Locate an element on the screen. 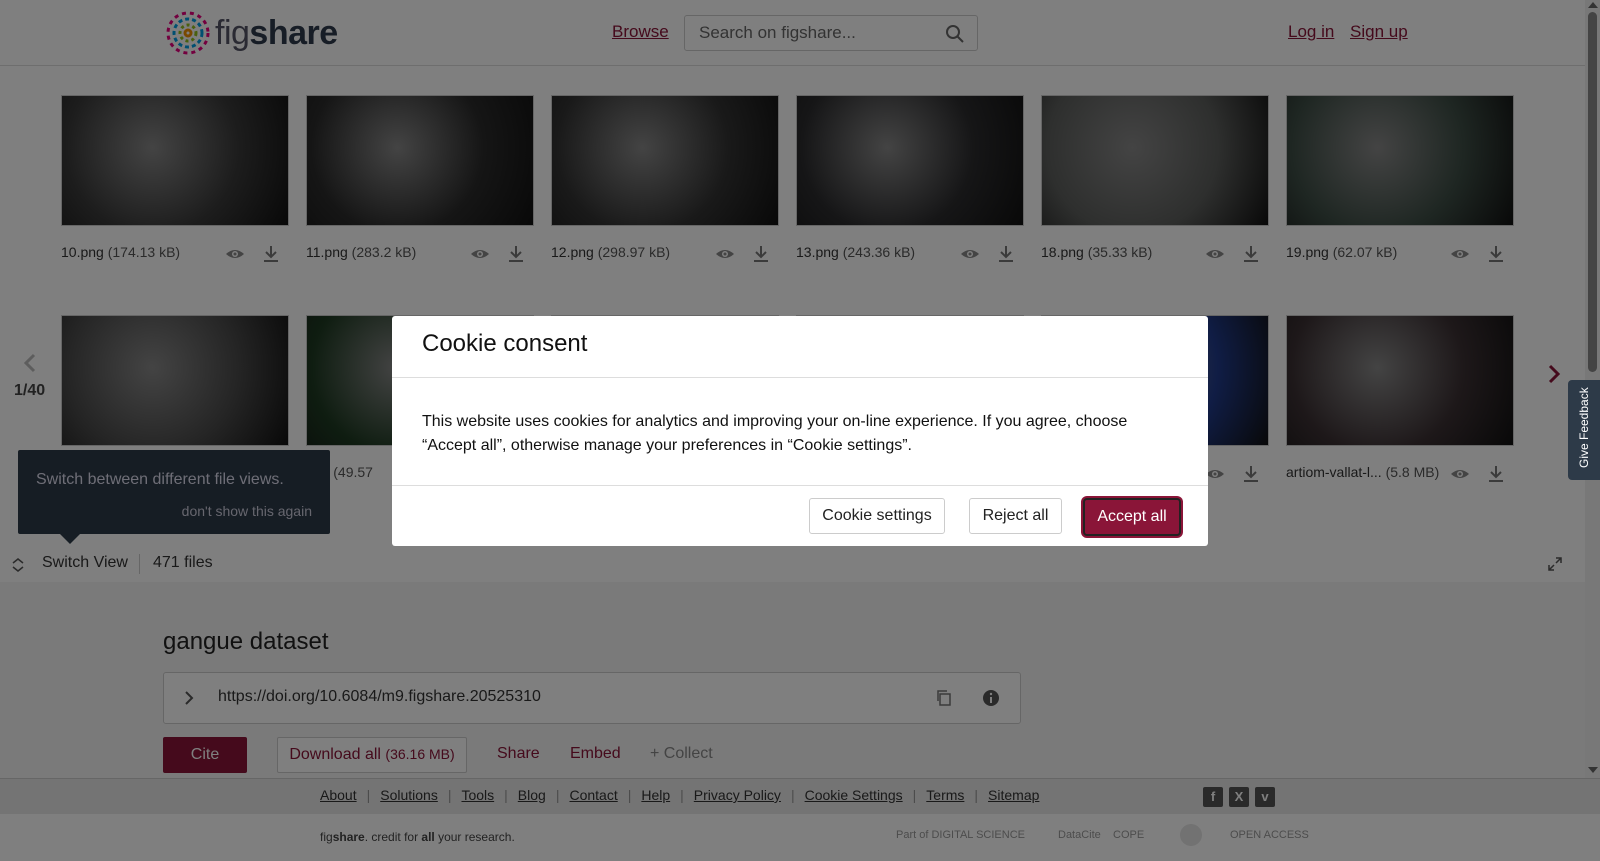  accept-all-button: Accept all is located at coordinates (1132, 517).